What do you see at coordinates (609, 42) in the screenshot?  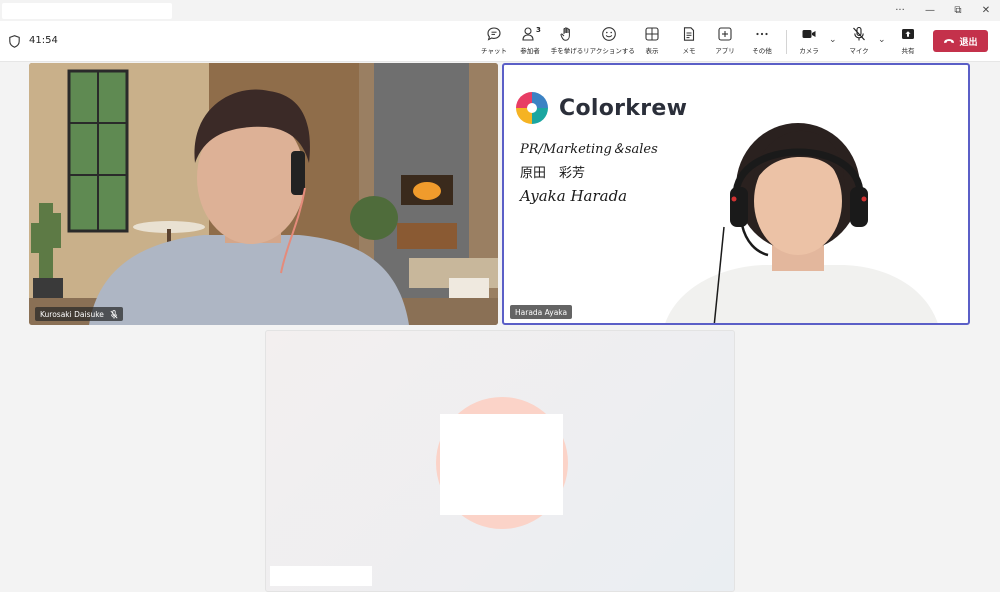 I see `react-button: リアクションする` at bounding box center [609, 42].